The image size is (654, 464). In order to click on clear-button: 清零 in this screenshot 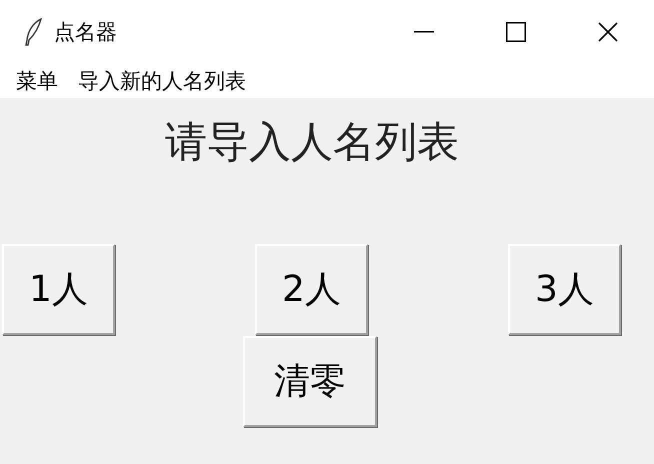, I will do `click(310, 381)`.